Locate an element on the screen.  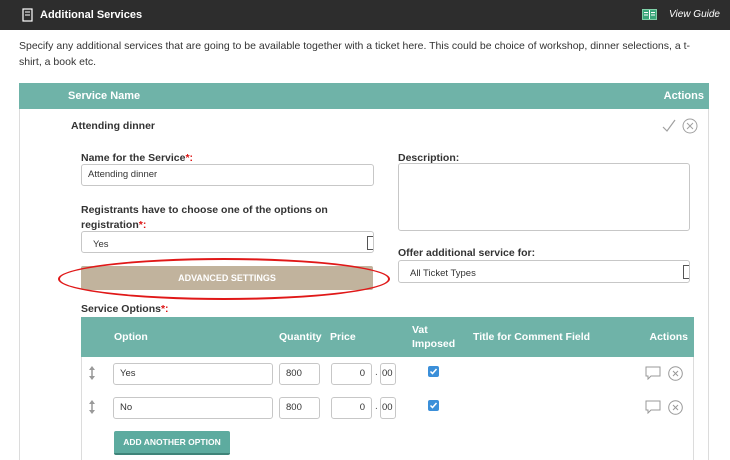
add-another-option-button: ADD ANOTHER OPTION is located at coordinates (172, 443).